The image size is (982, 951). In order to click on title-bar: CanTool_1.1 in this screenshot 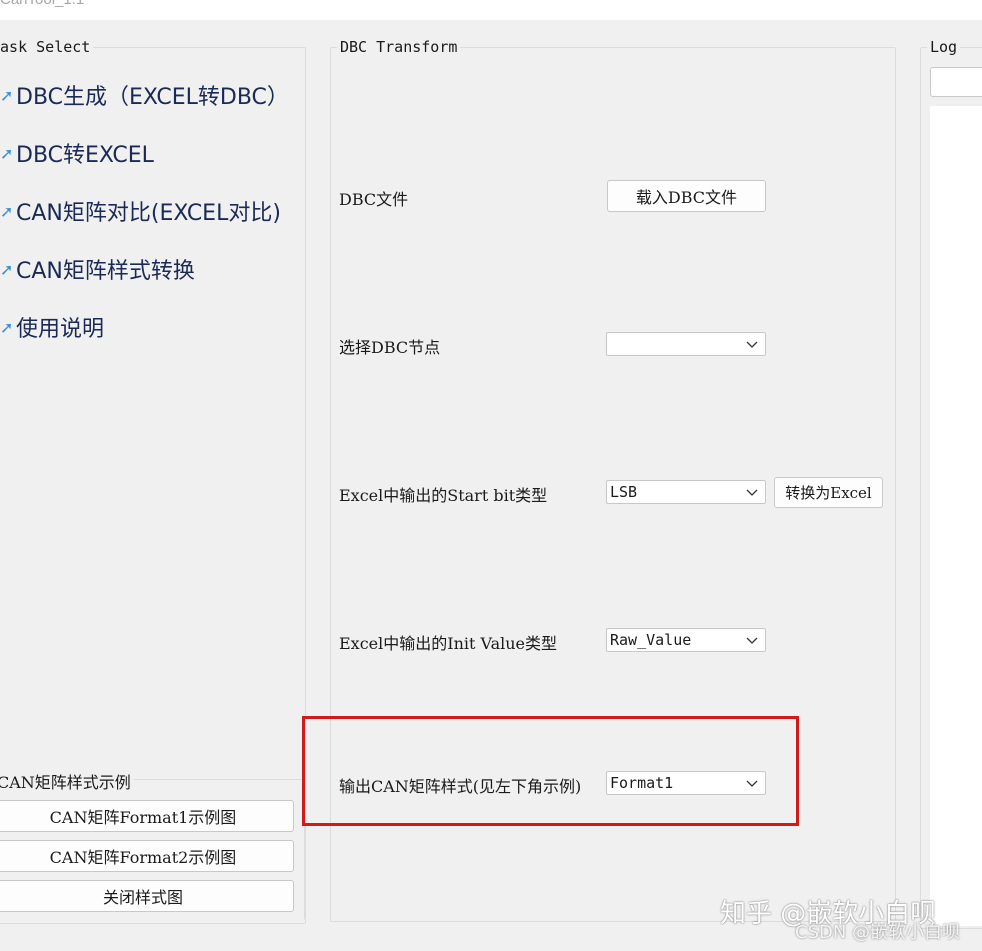, I will do `click(491, 10)`.